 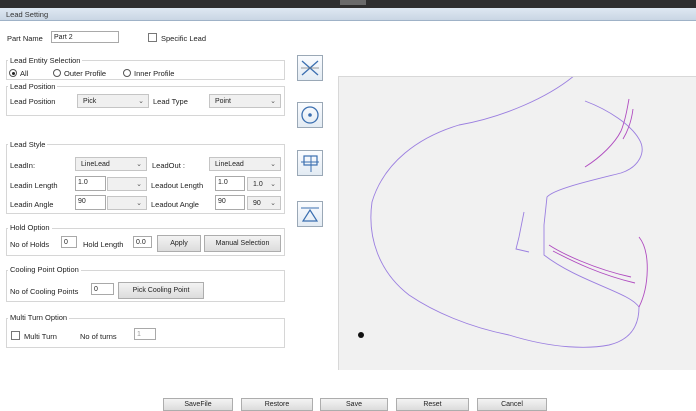 What do you see at coordinates (25, 38) in the screenshot?
I see `part-name-label: Part Name` at bounding box center [25, 38].